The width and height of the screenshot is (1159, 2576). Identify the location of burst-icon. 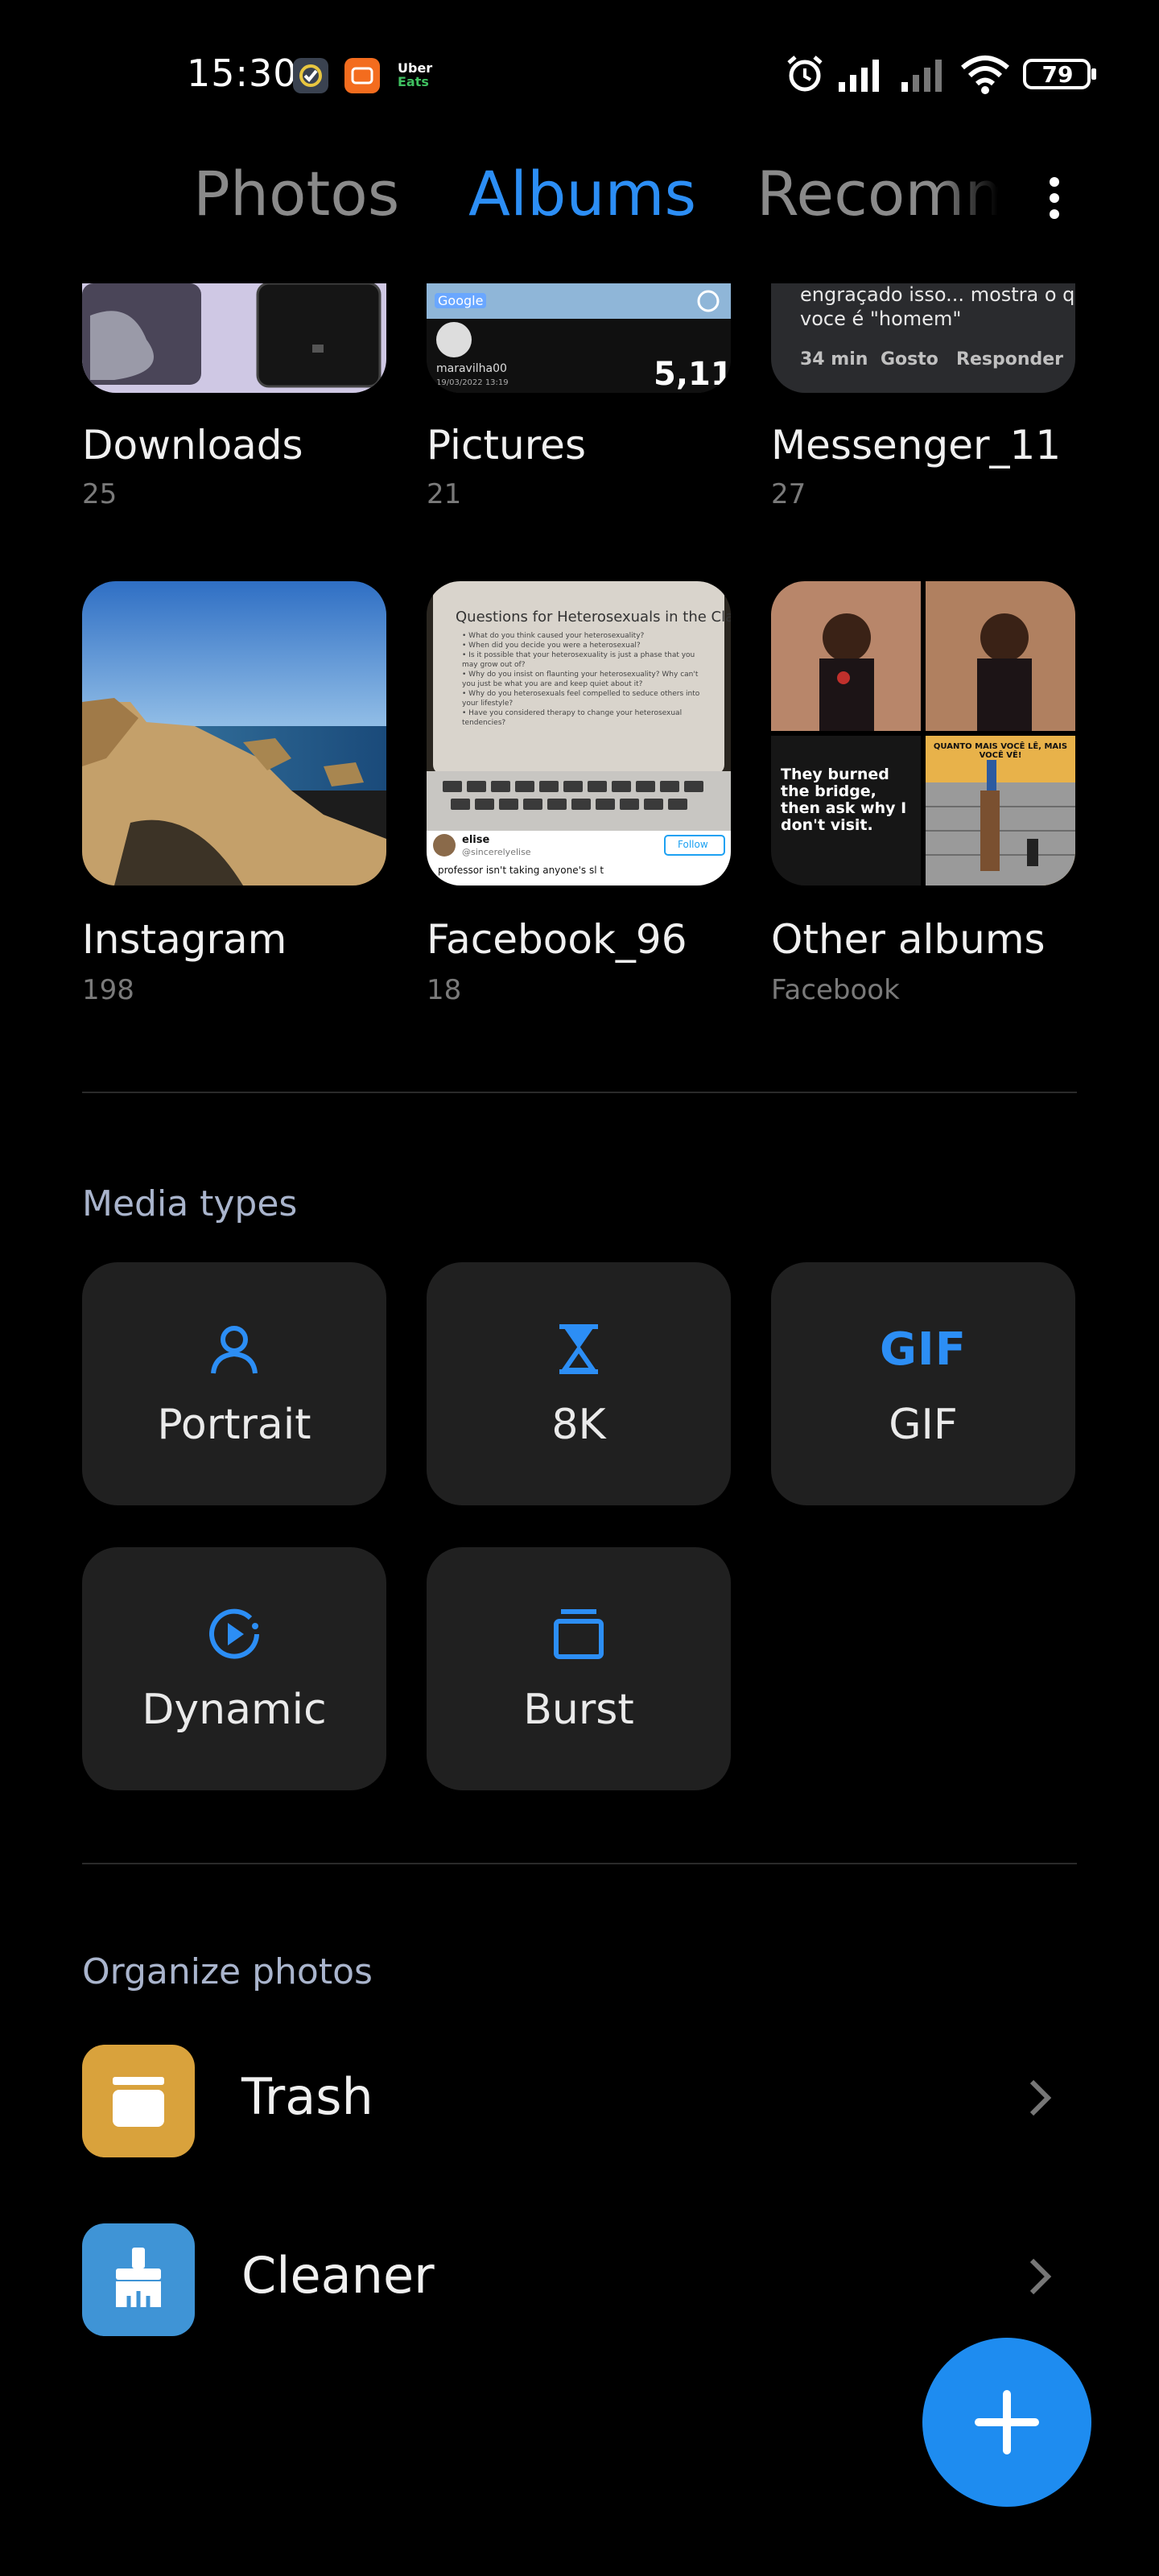
(579, 1634).